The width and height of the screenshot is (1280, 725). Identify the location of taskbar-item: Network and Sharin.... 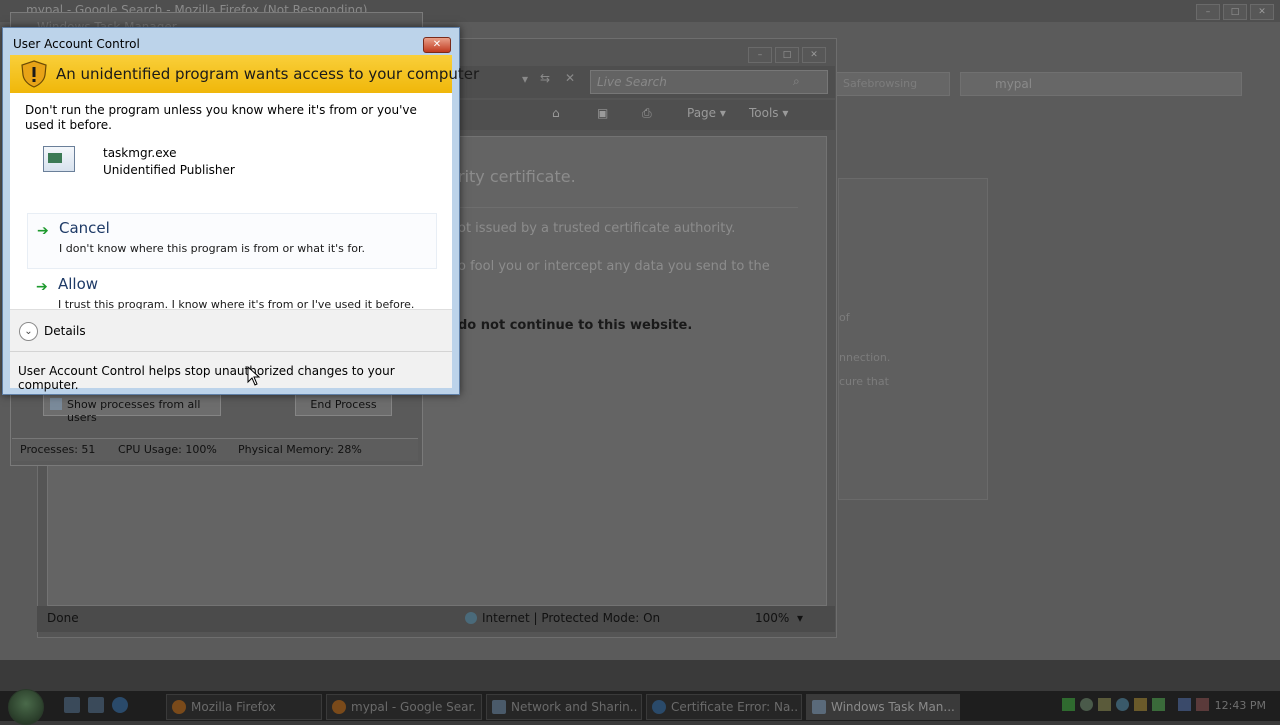
(564, 707).